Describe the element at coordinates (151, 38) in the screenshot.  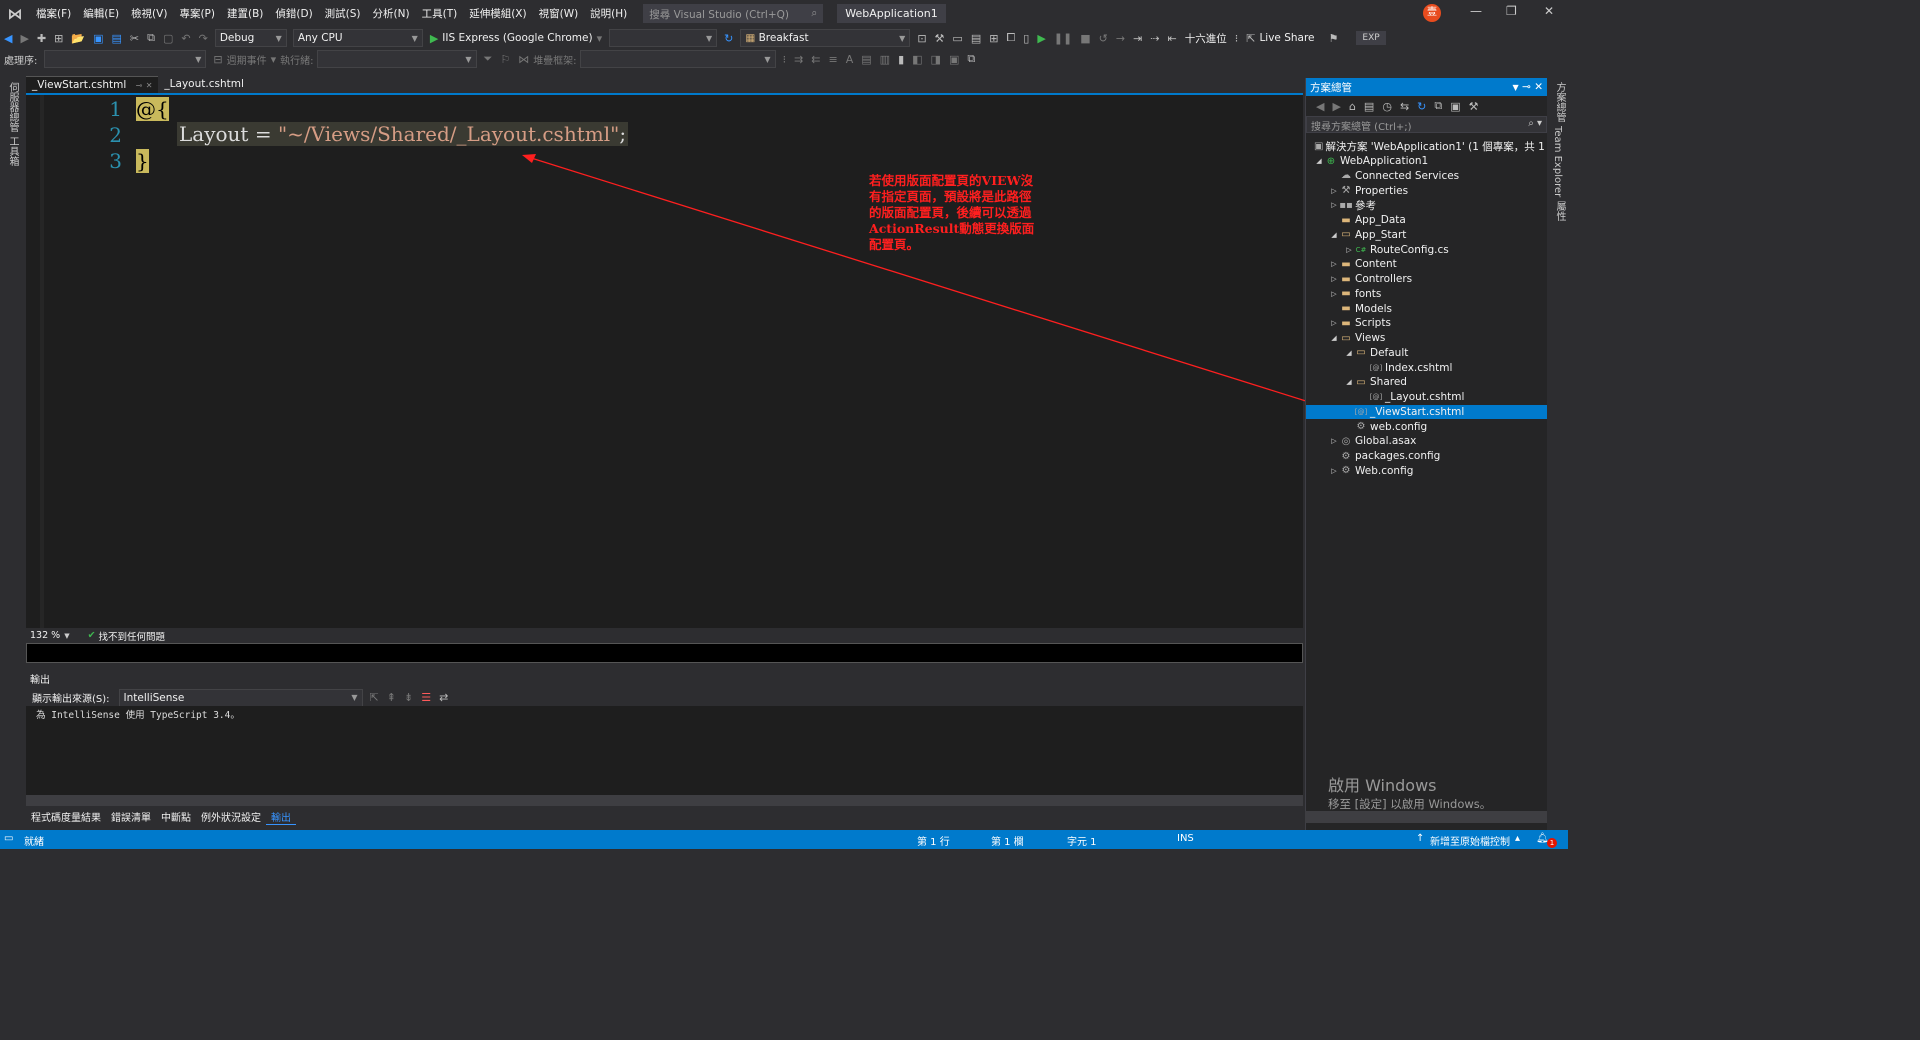
I see `copy-icon: ⧉` at that location.